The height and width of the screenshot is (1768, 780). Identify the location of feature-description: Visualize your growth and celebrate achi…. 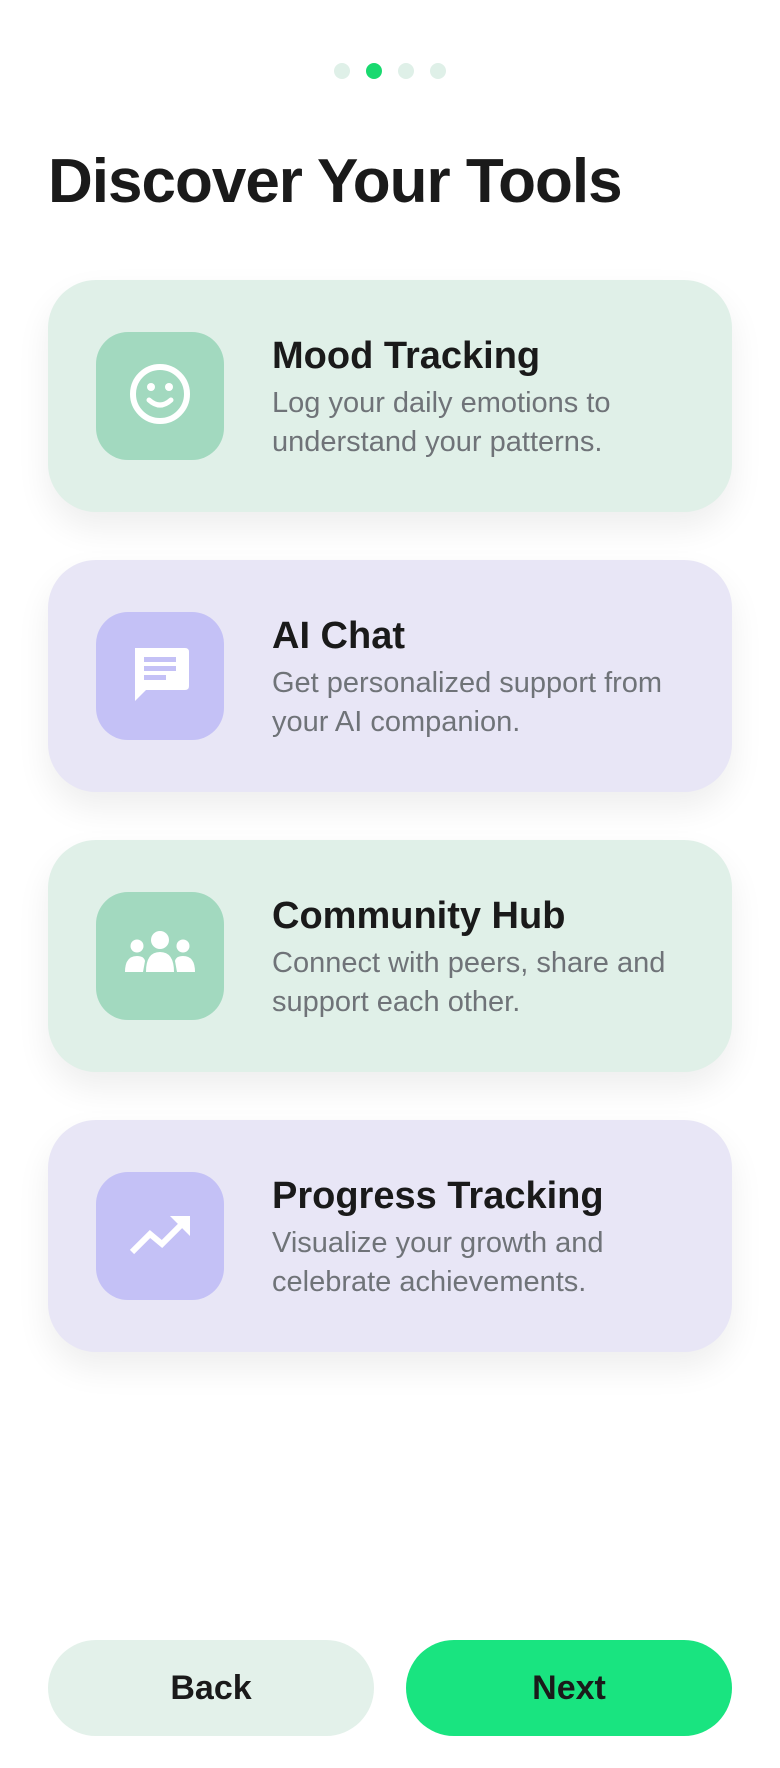
(438, 1262).